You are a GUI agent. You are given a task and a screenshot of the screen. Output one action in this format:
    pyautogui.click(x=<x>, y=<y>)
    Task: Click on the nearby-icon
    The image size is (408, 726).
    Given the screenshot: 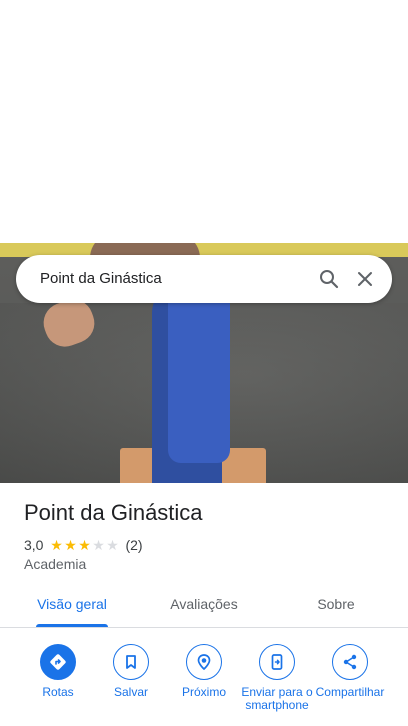 What is the action you would take?
    pyautogui.click(x=204, y=662)
    